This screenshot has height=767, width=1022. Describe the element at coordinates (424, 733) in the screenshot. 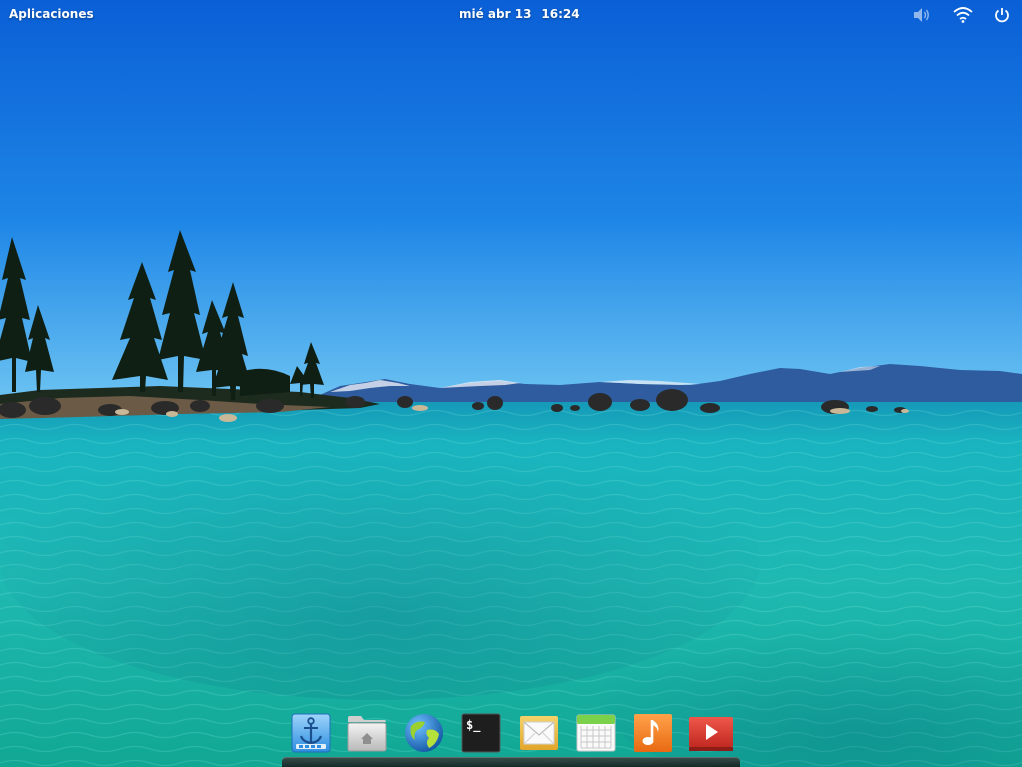

I see `web-browser-globe-icon` at that location.